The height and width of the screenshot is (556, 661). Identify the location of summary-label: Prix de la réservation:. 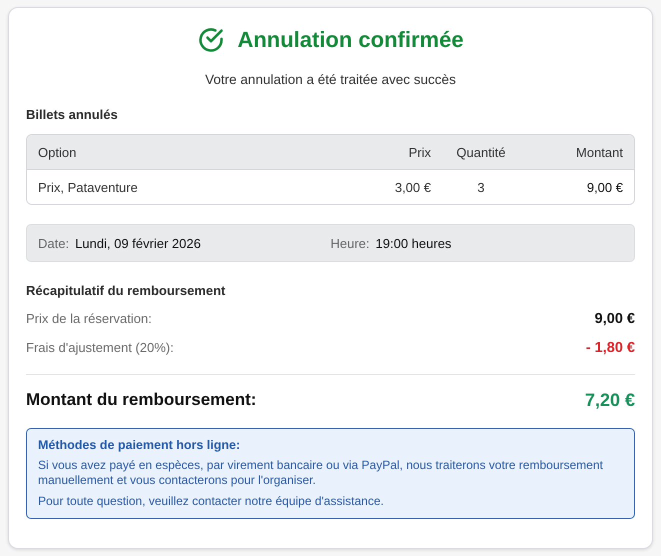
(89, 319).